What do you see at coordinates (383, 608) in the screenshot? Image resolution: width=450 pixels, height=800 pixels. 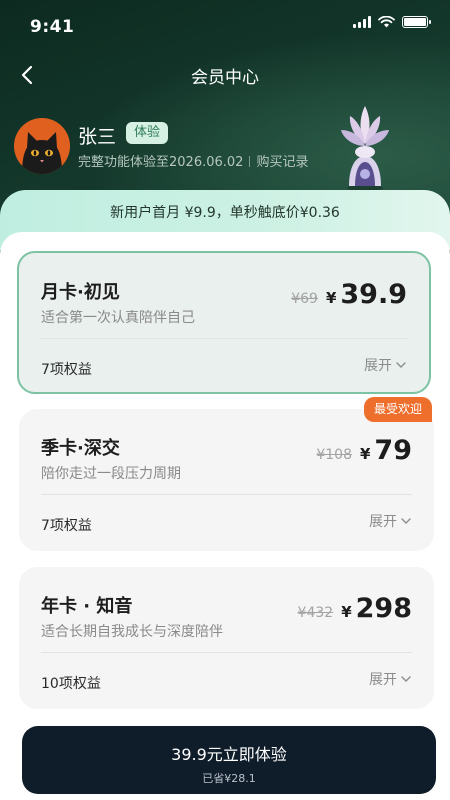 I see `plan-price: 298` at bounding box center [383, 608].